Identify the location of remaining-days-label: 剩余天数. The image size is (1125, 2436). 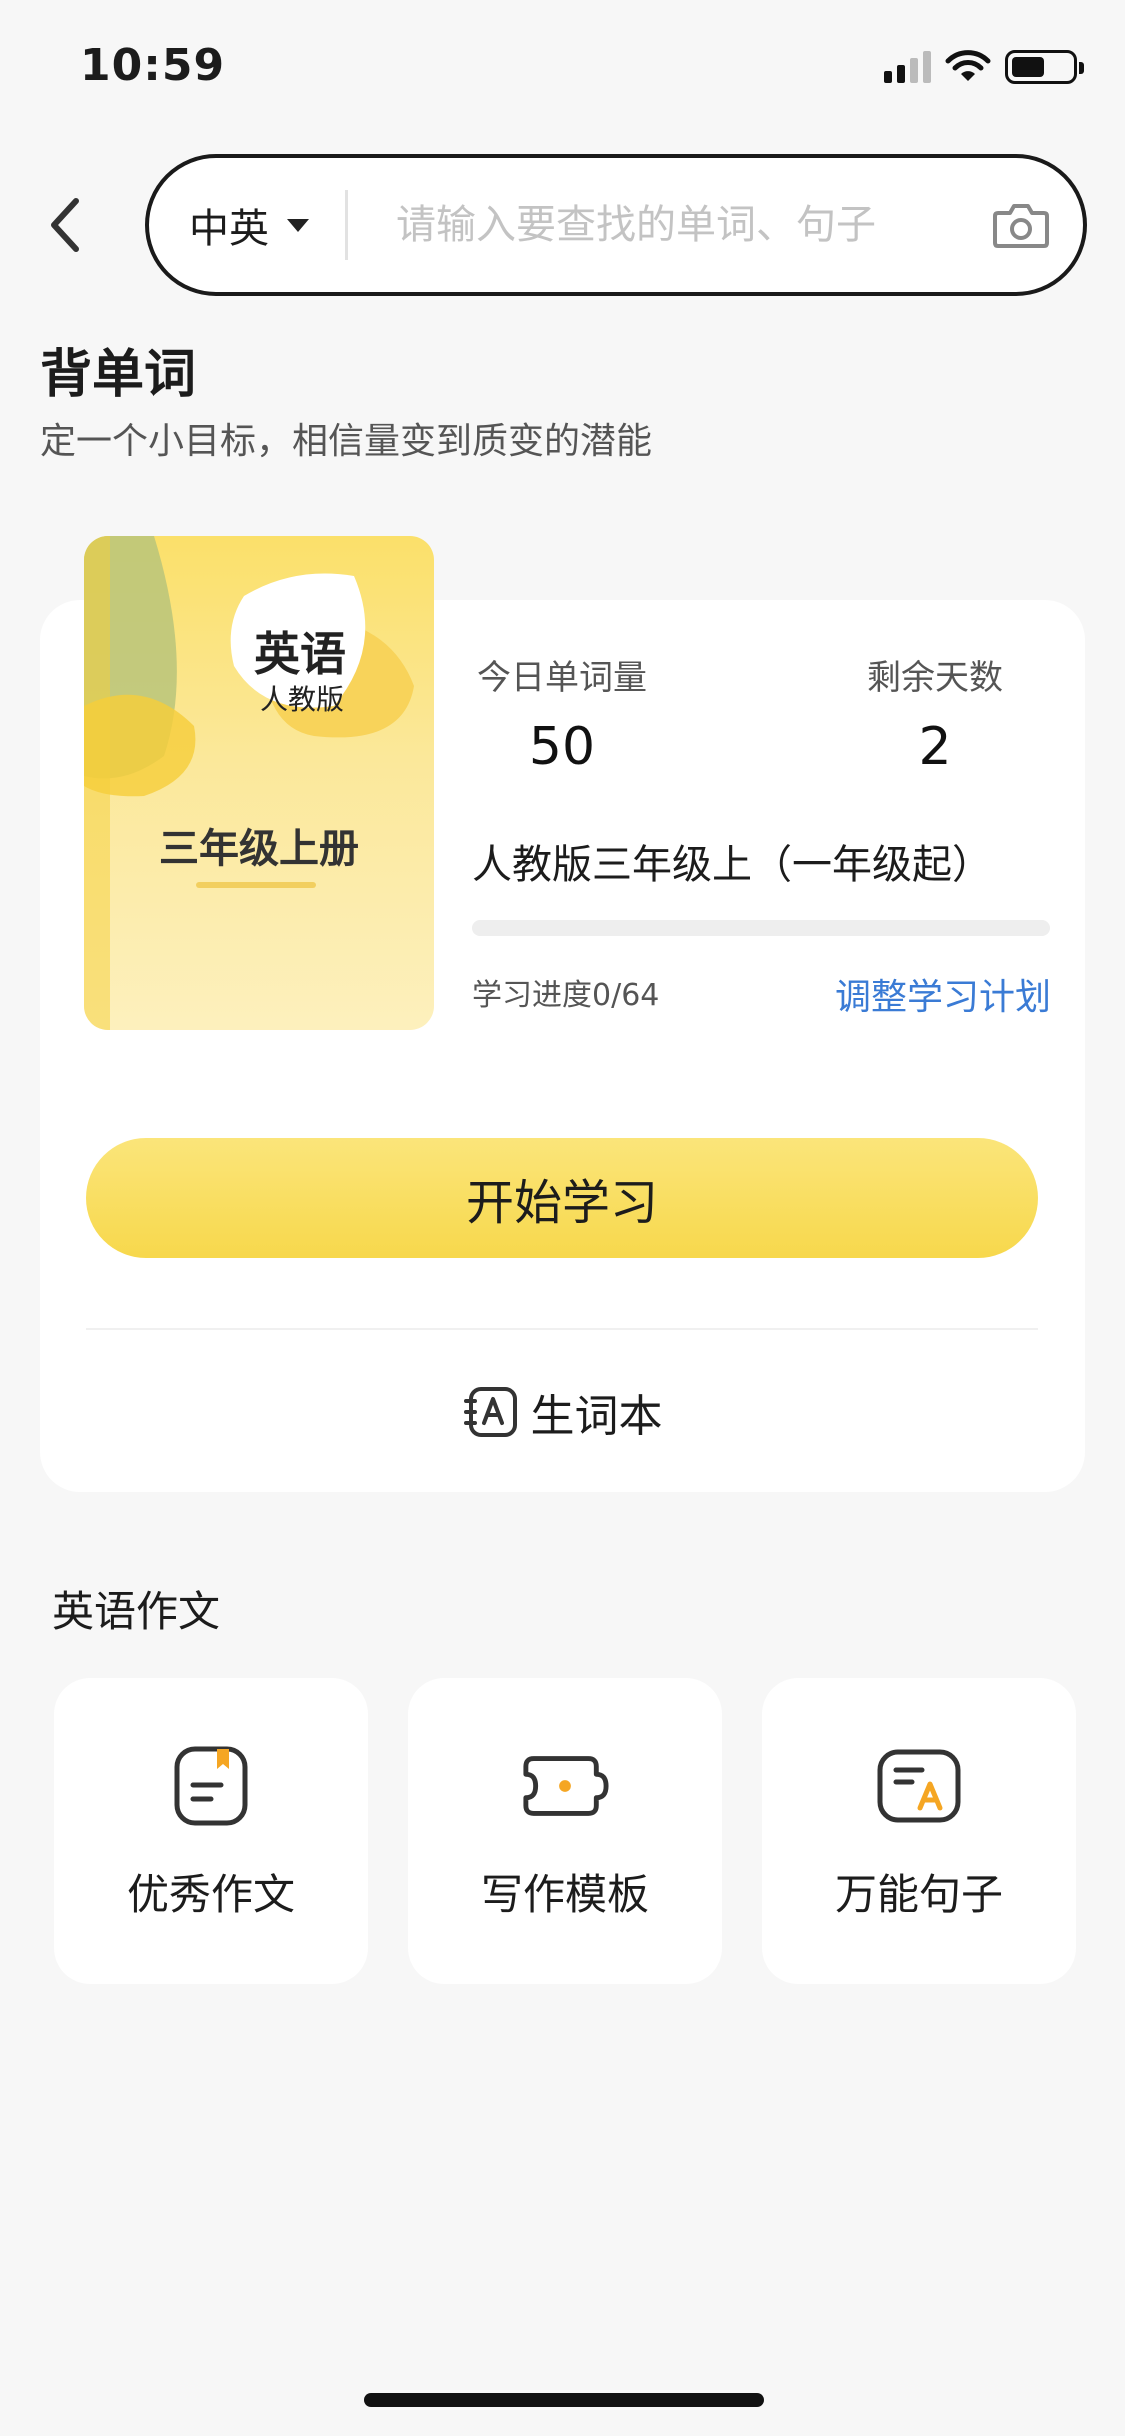
(935, 678).